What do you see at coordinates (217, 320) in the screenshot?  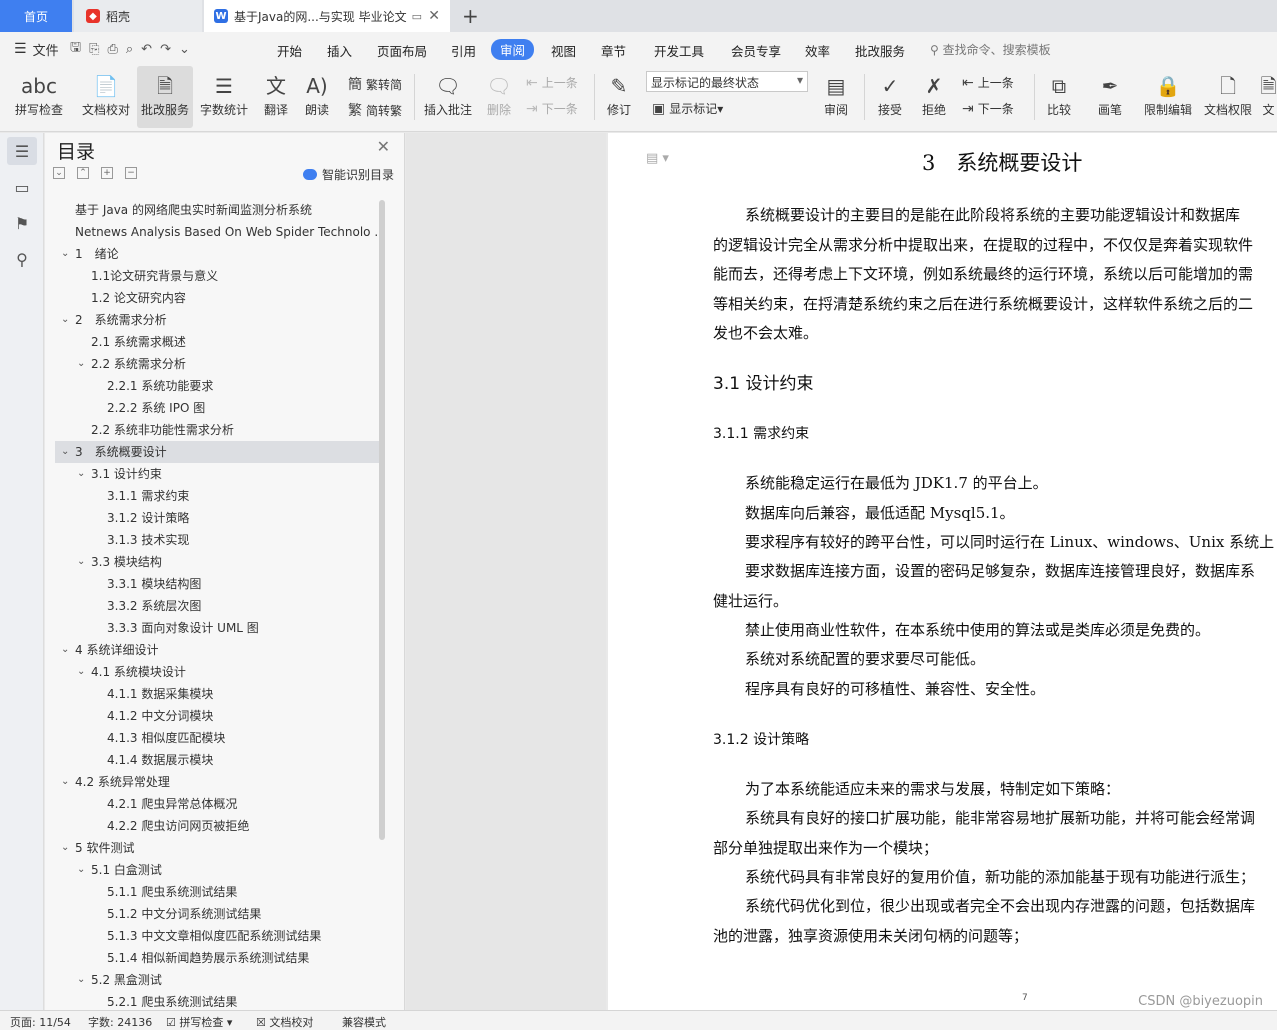 I see `toc-item: ⌄ 2 系统需求分析` at bounding box center [217, 320].